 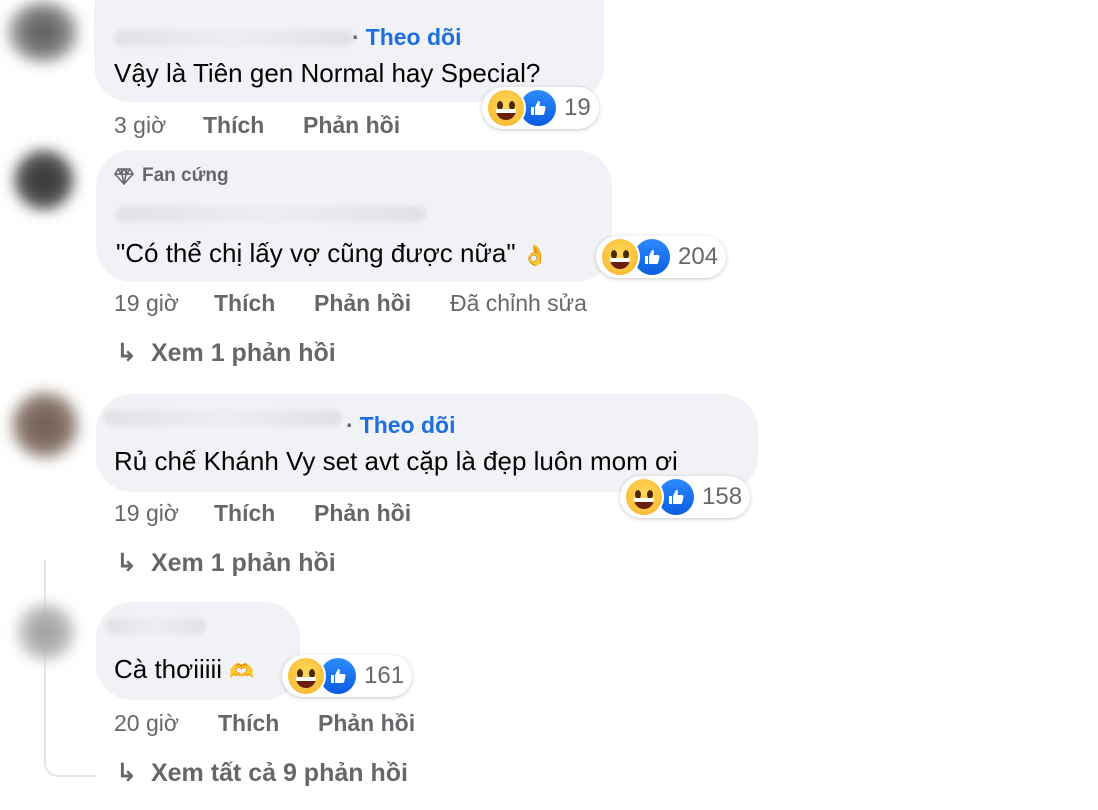 What do you see at coordinates (146, 723) in the screenshot?
I see `comment-time: 20 giờ` at bounding box center [146, 723].